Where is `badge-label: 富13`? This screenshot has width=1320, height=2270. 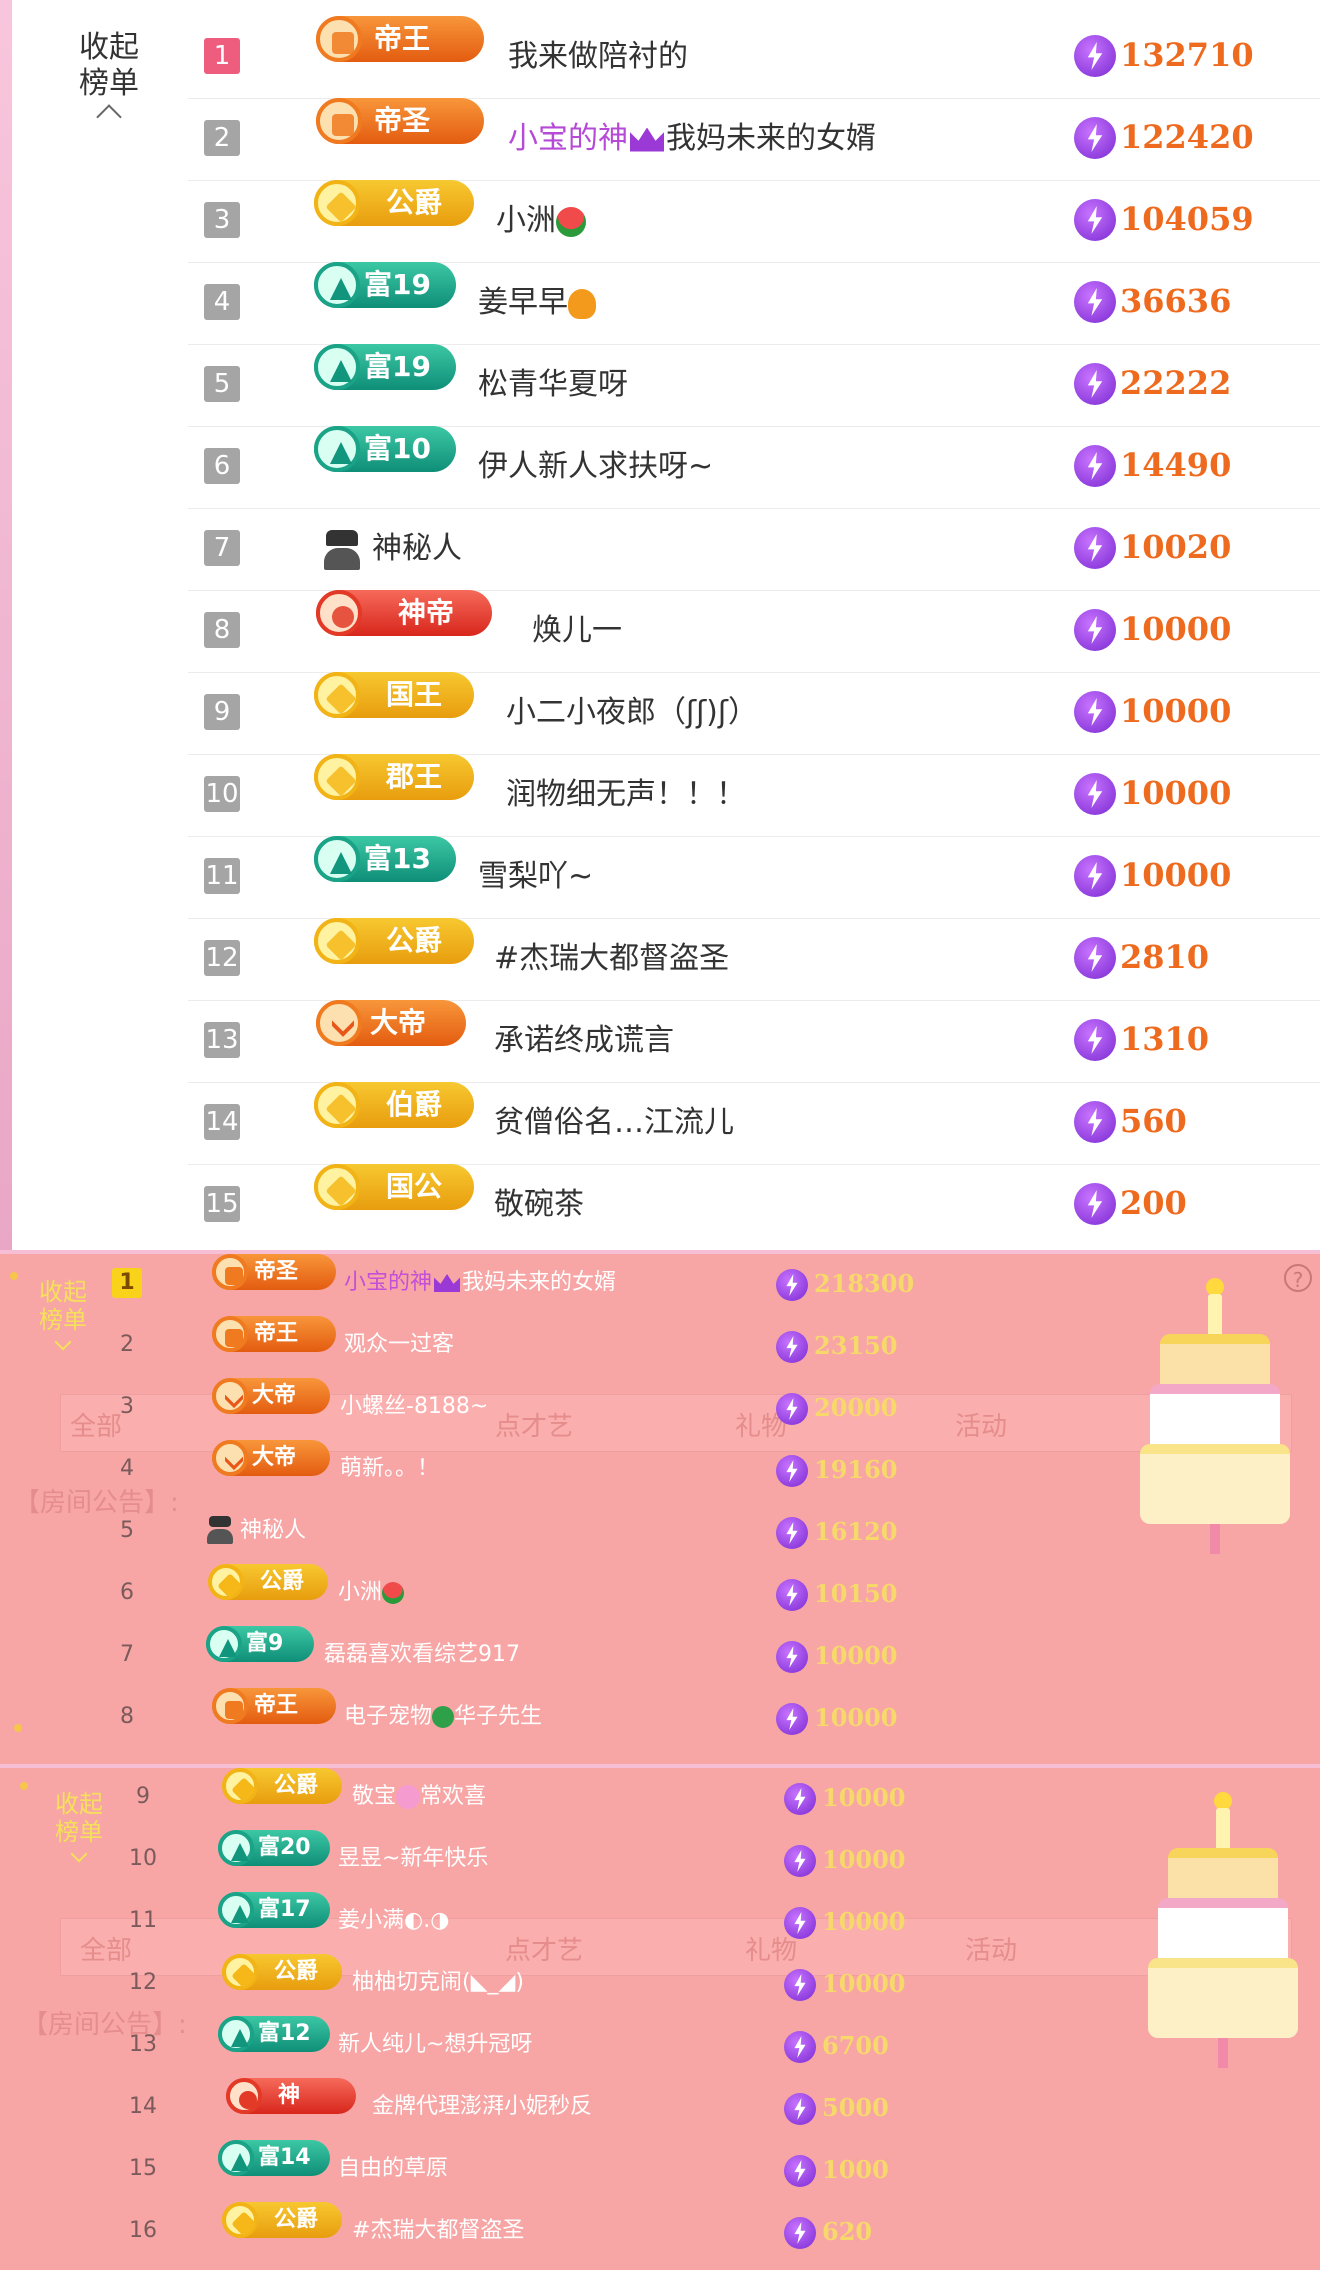
badge-label: 富13 is located at coordinates (397, 858).